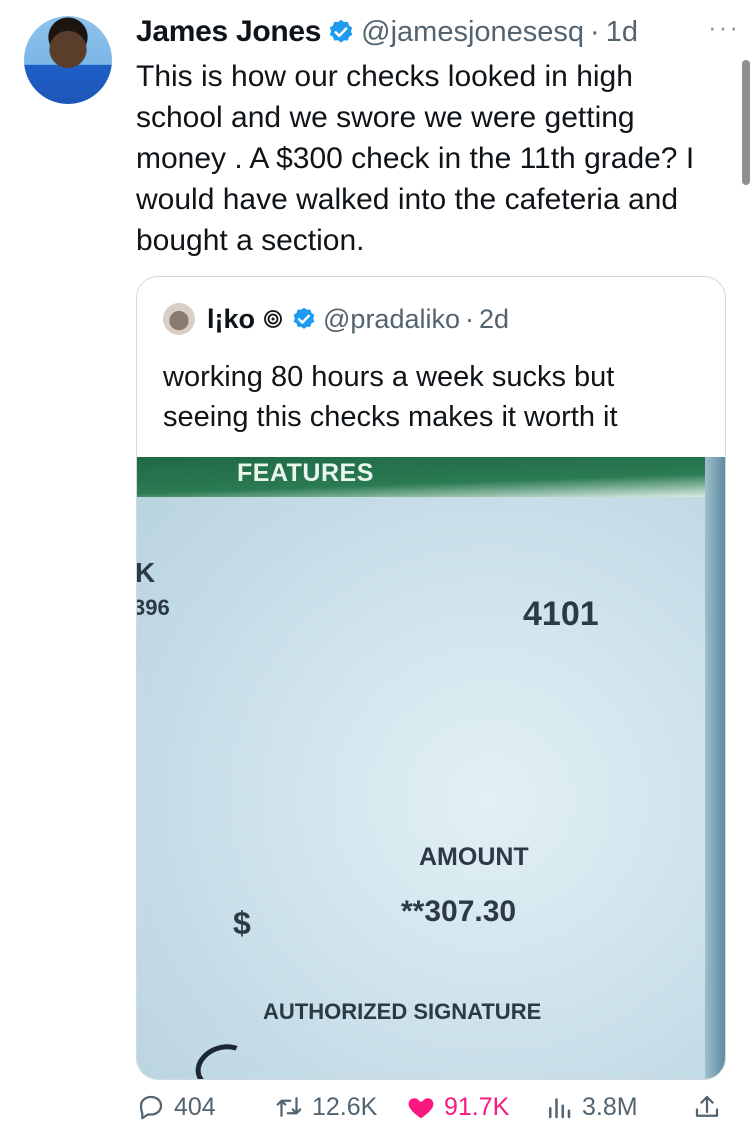 This screenshot has height=1136, width=750. I want to click on share-button, so click(711, 1107).